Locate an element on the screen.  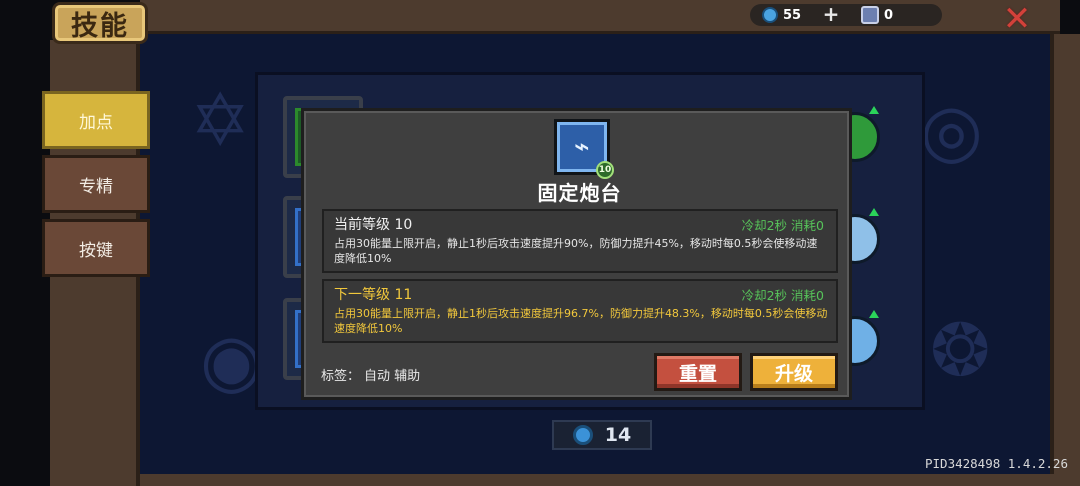
tab-add-points: 加点 is located at coordinates (96, 120).